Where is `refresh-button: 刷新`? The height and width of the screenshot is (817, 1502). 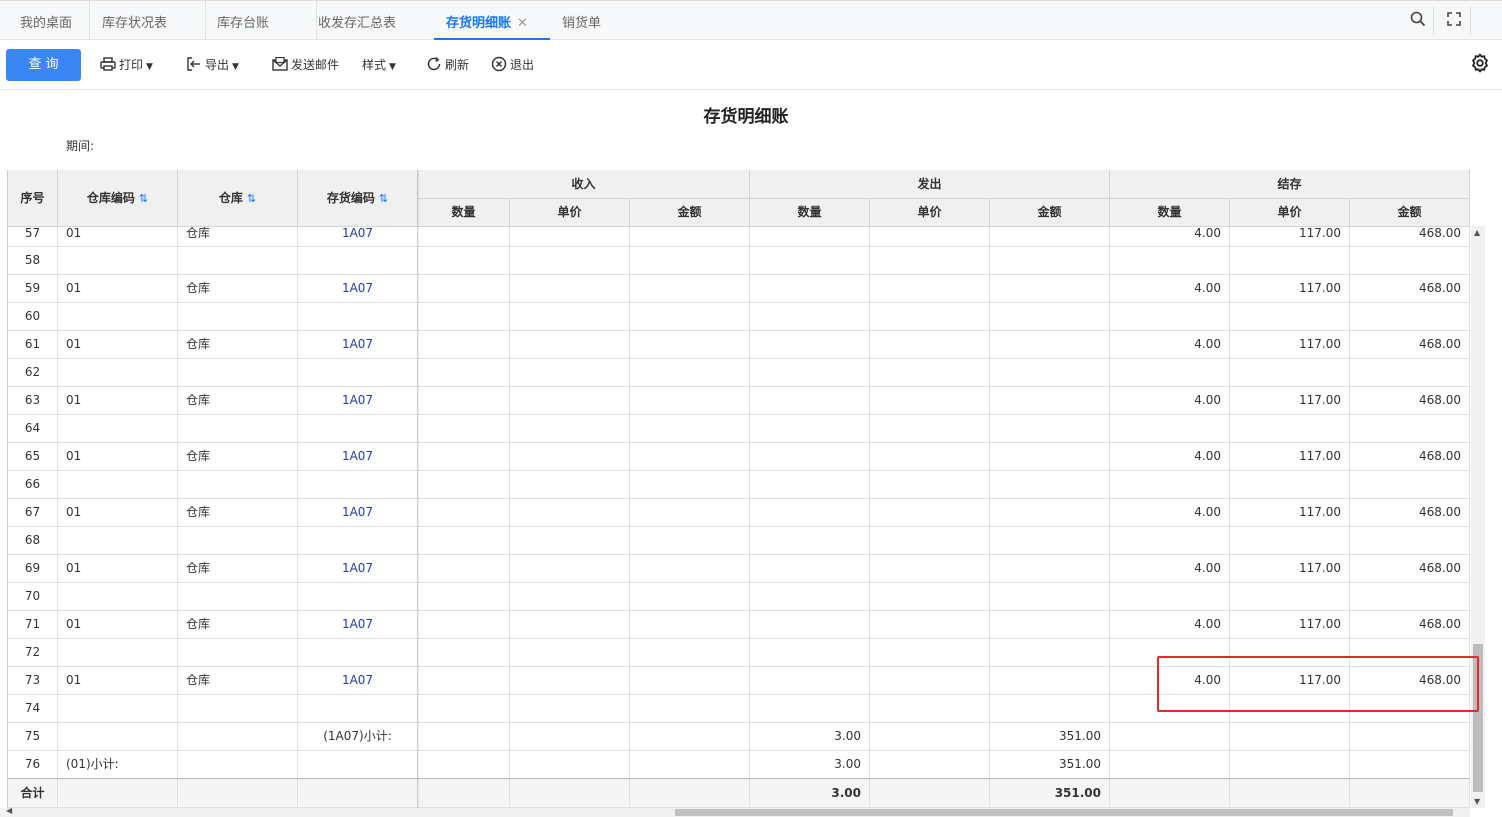 refresh-button: 刷新 is located at coordinates (447, 65).